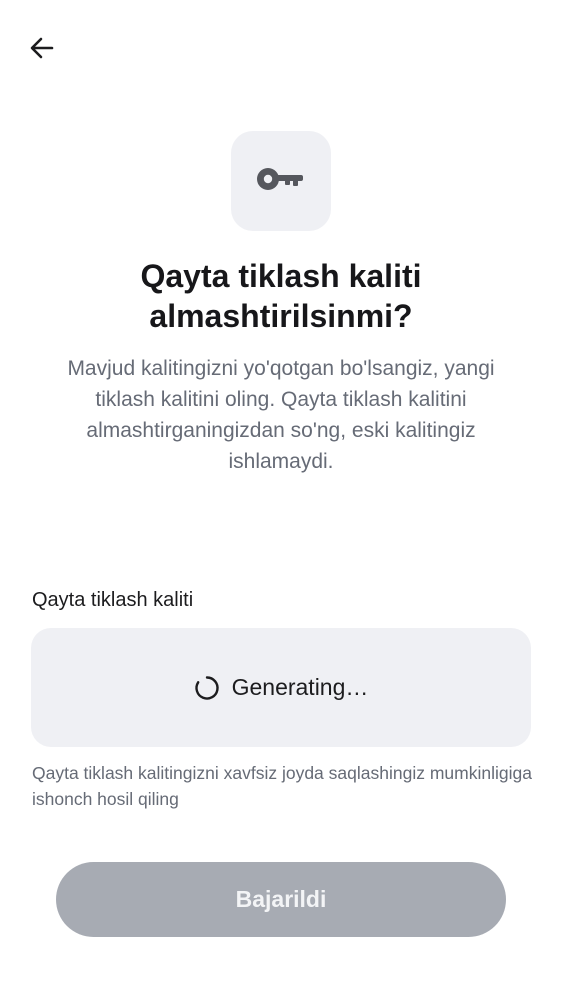  Describe the element at coordinates (113, 600) in the screenshot. I see `recovery-key-label: Qayta tiklash kaliti` at that location.